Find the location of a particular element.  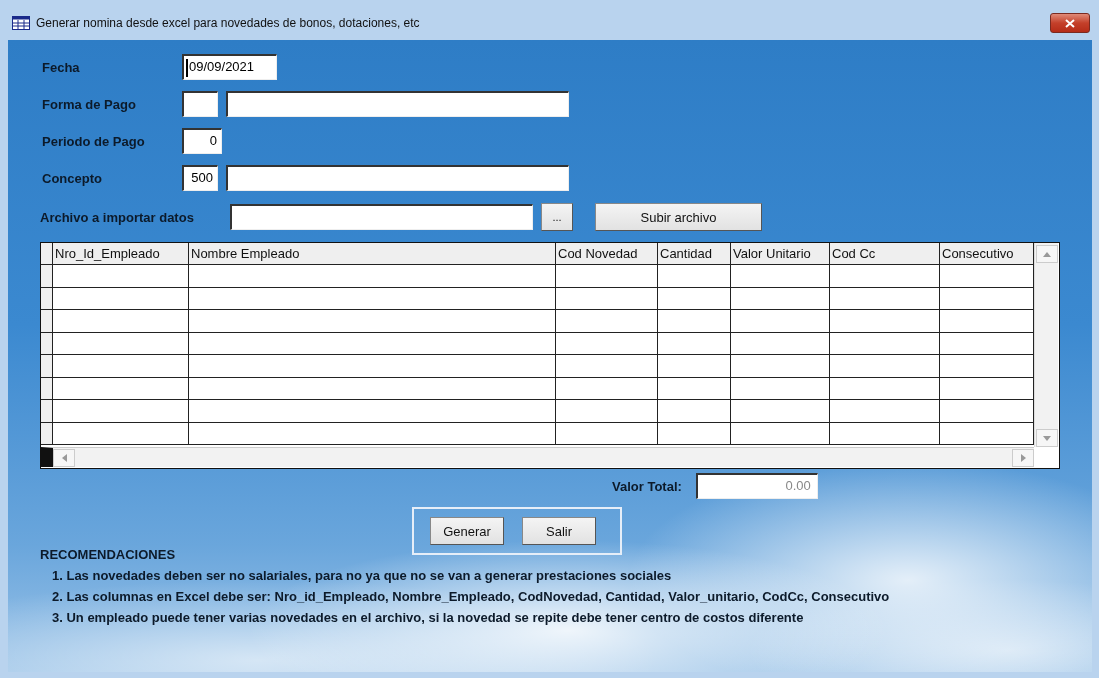

window-title: Generar nomina desde excel para novedades de bonos, dotaciones, etc is located at coordinates (228, 23).